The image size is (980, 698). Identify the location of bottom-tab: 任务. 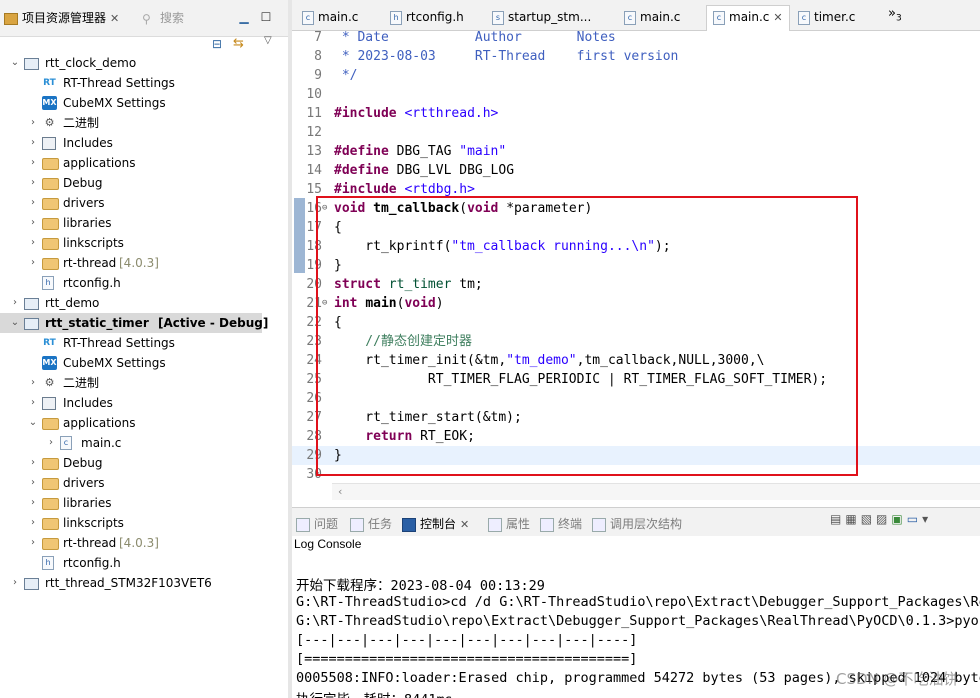
(371, 523).